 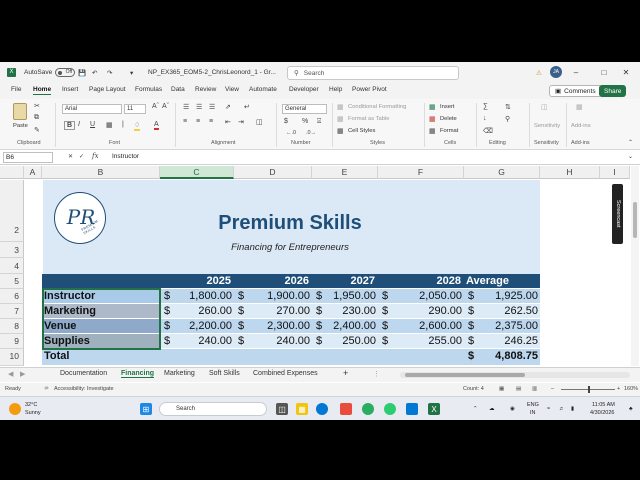 I want to click on column-header: A, so click(x=33, y=172).